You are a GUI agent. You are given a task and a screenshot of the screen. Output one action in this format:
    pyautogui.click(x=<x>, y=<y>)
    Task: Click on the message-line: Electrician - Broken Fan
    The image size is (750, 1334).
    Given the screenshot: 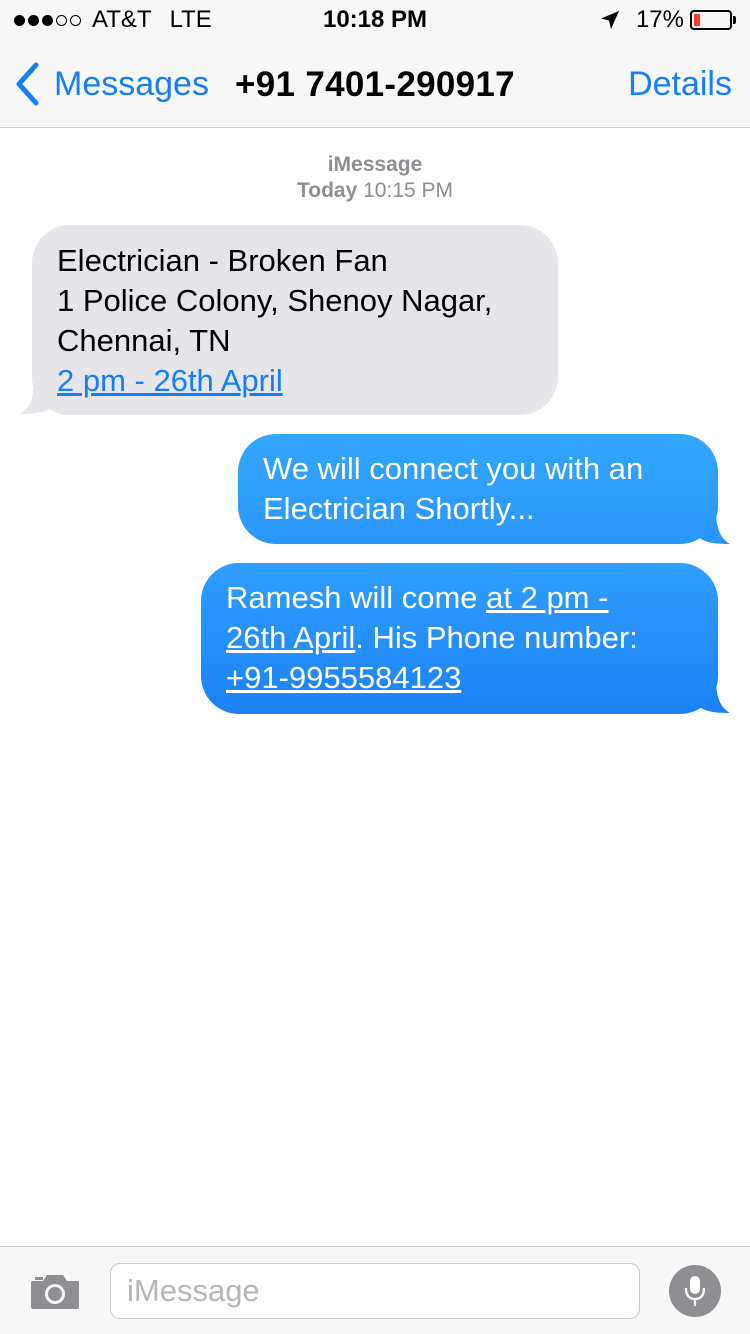 What is the action you would take?
    pyautogui.click(x=222, y=260)
    